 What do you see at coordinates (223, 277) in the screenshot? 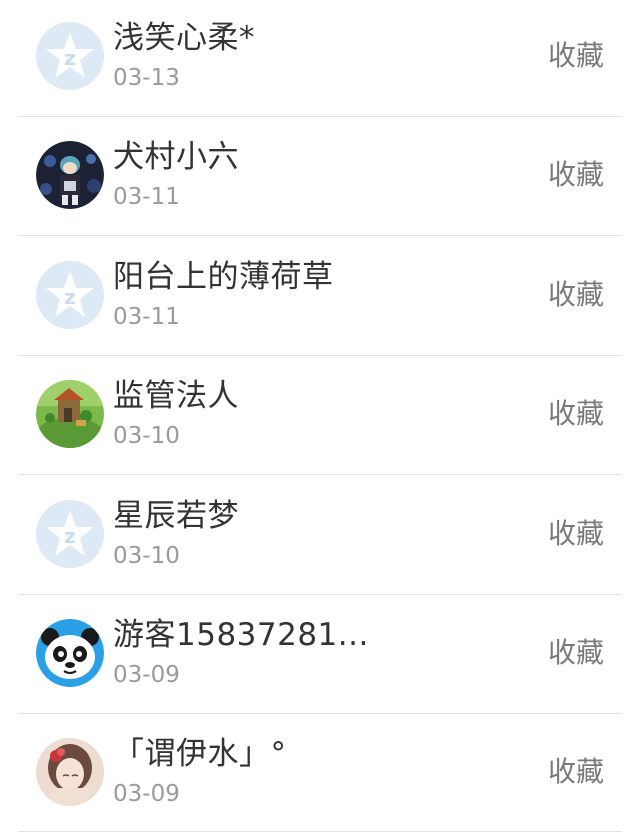
I see `user-name: 阳台上的薄荷草` at bounding box center [223, 277].